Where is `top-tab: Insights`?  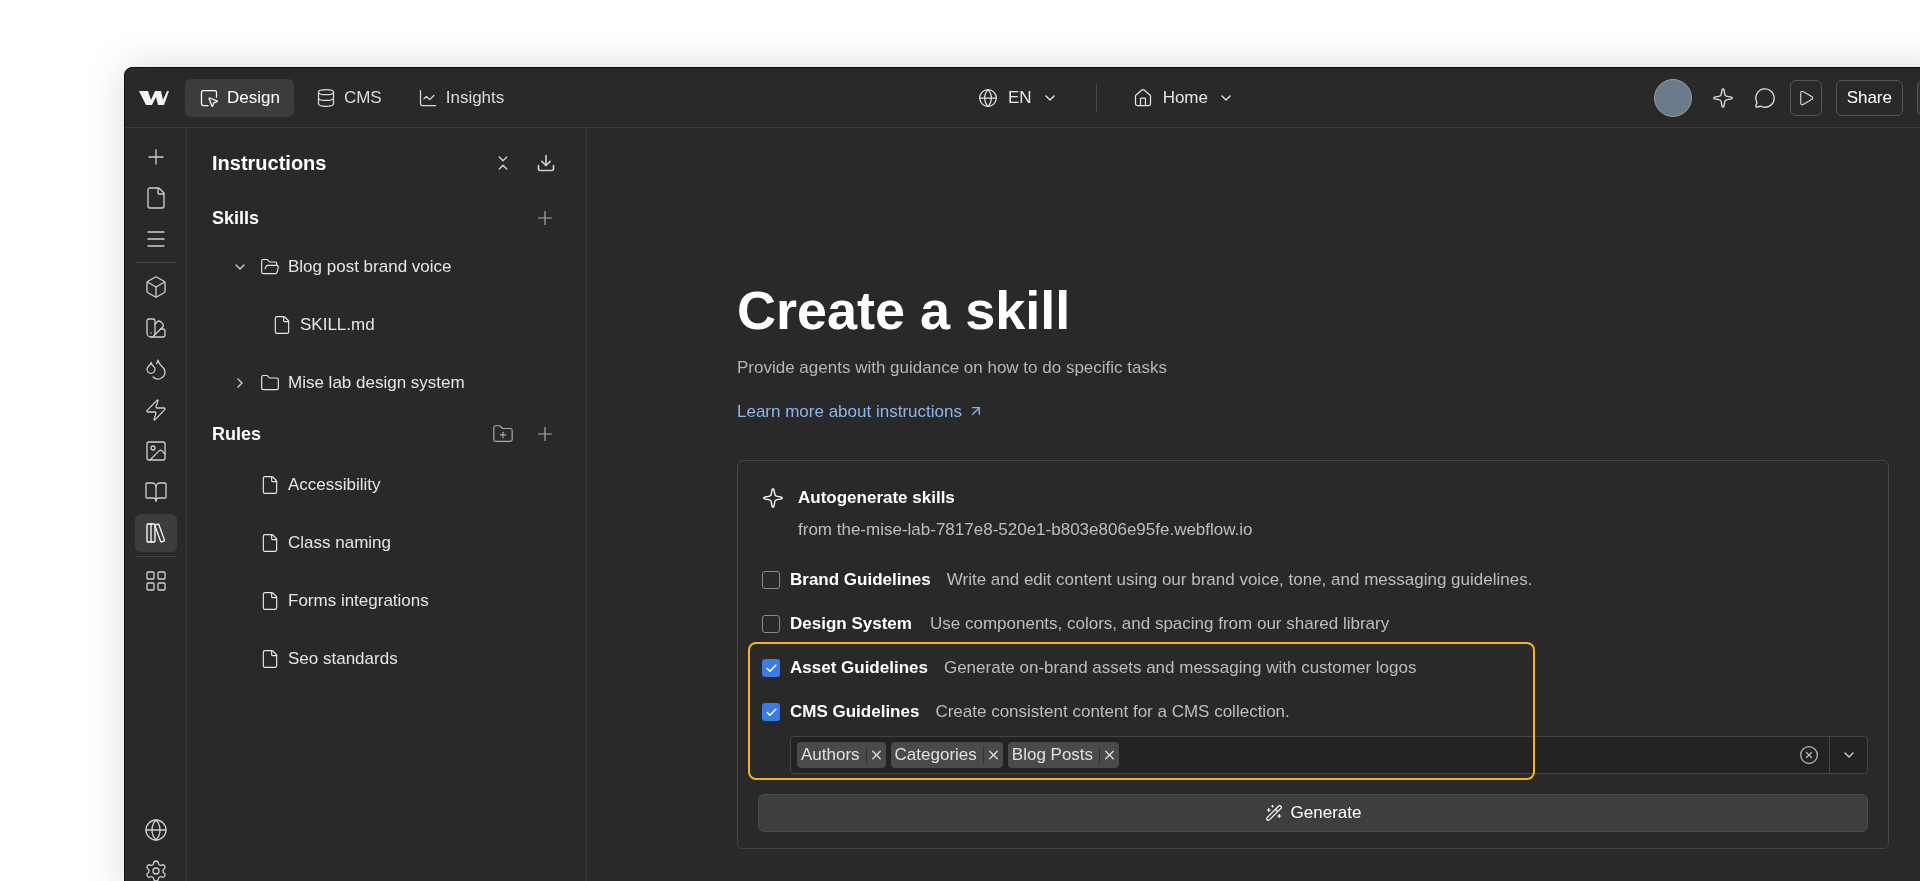 top-tab: Insights is located at coordinates (461, 97).